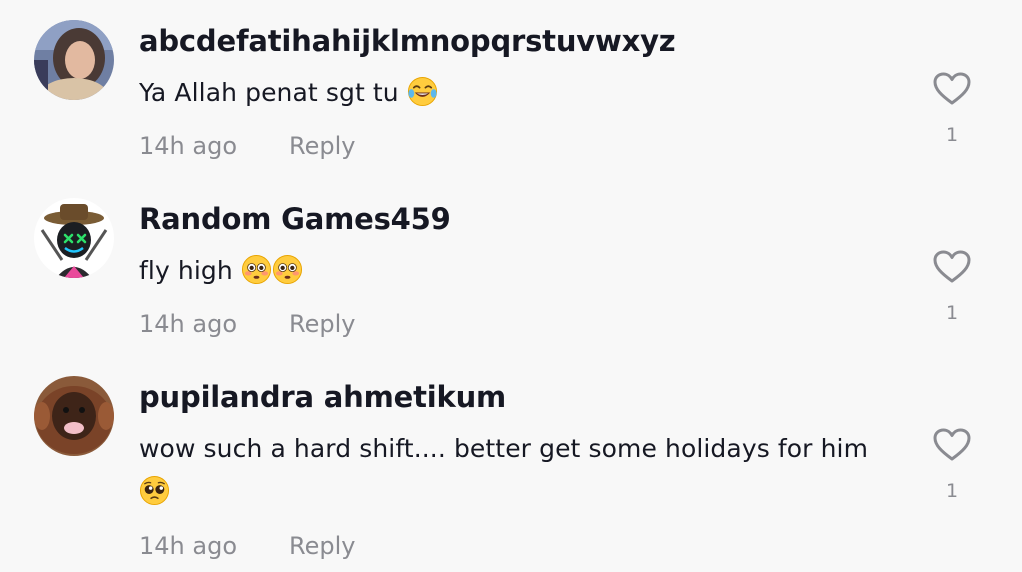 This screenshot has height=572, width=1022. Describe the element at coordinates (519, 270) in the screenshot. I see `comment-text: fly high` at that location.